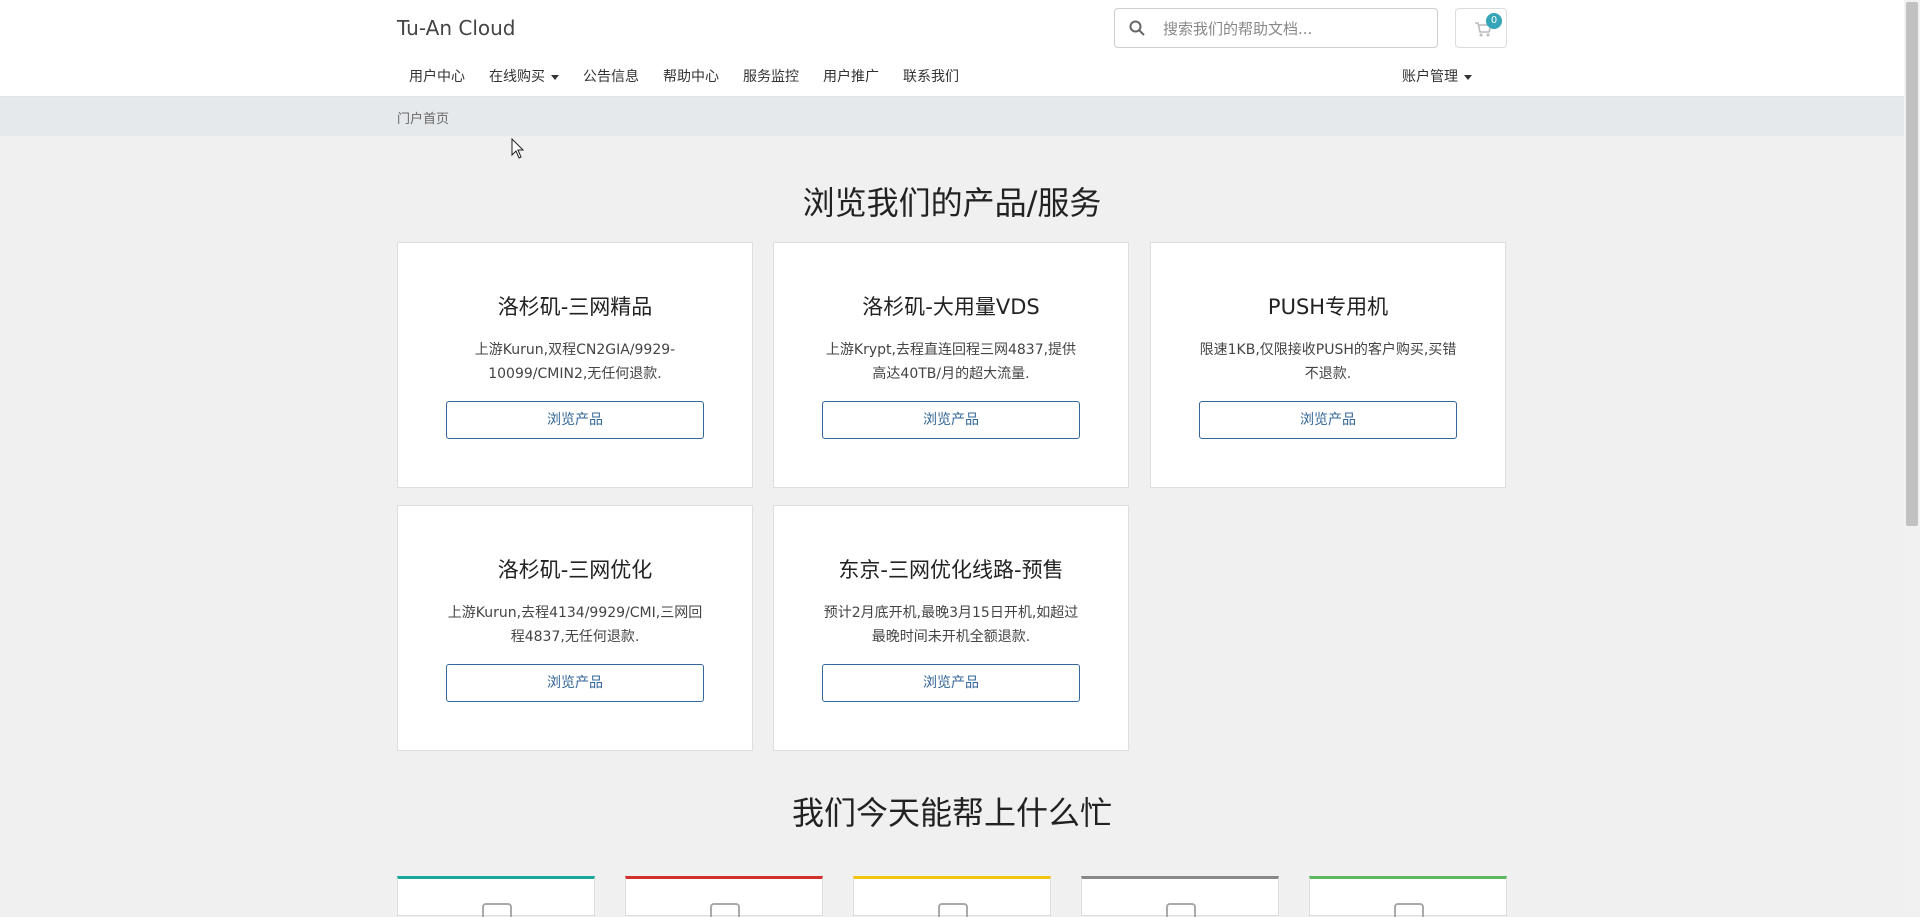  Describe the element at coordinates (952, 116) in the screenshot. I see `breadcrumb-bar: 门户首页` at that location.